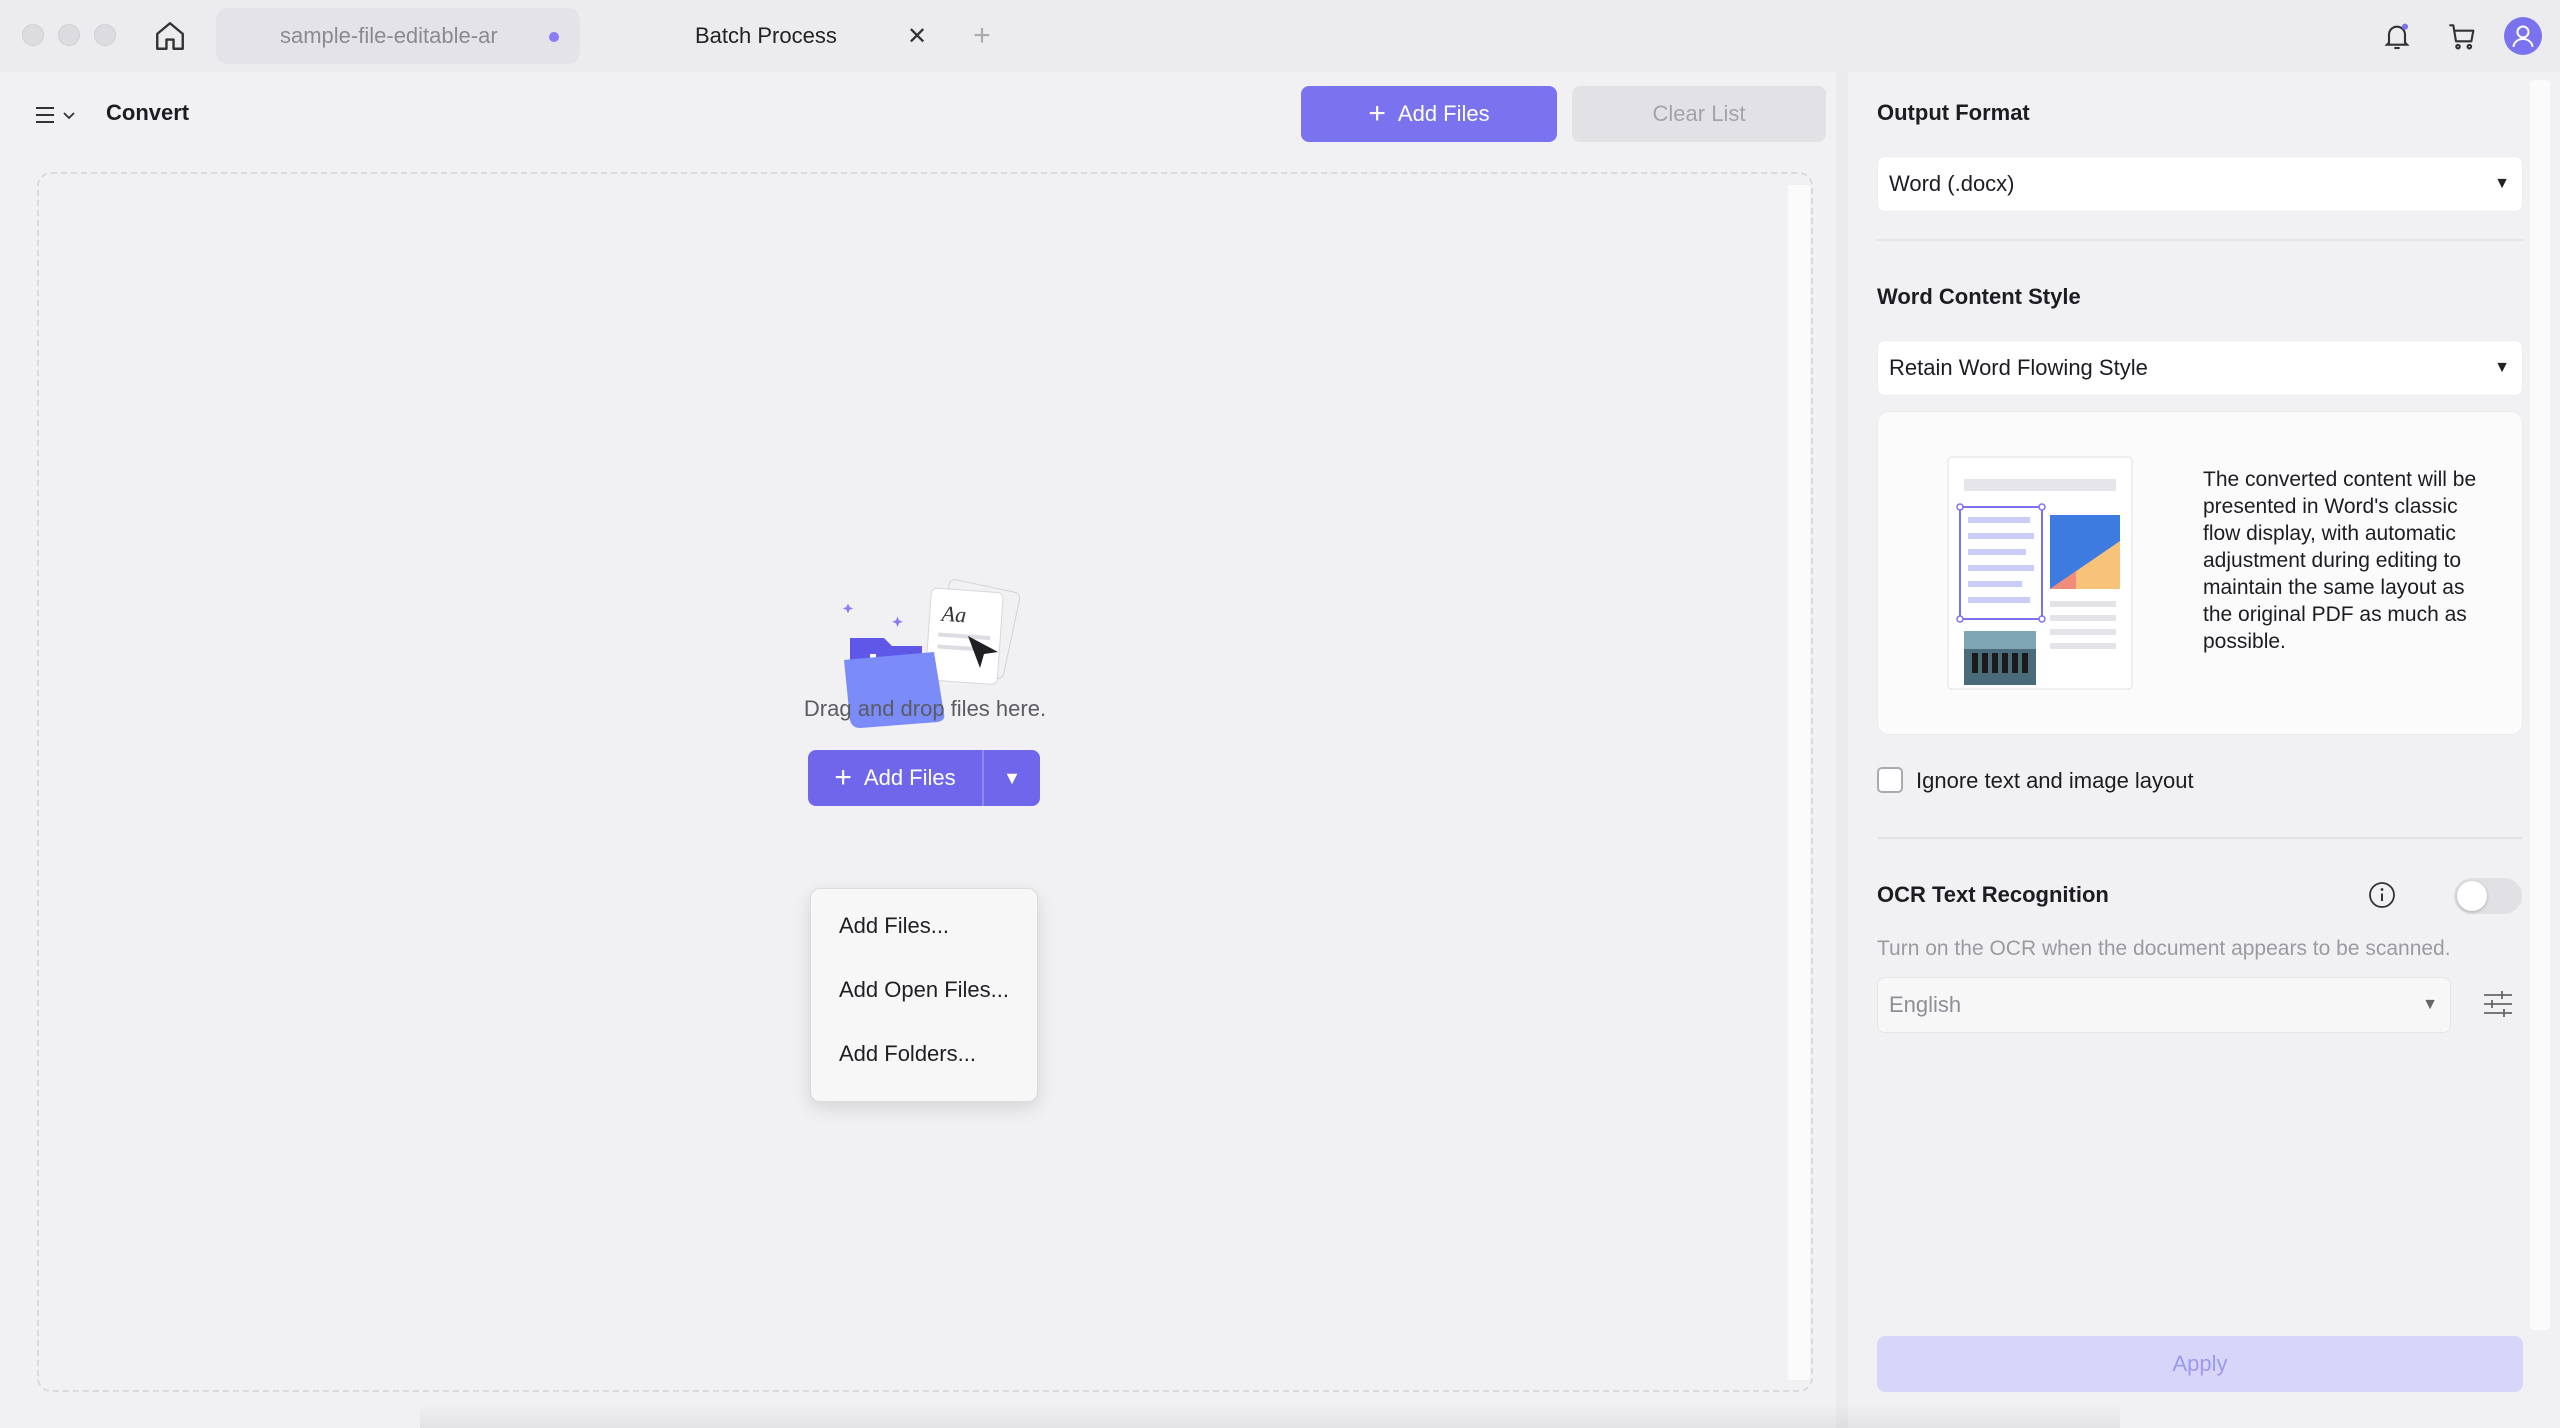 The image size is (2560, 1428). Describe the element at coordinates (2164, 1005) in the screenshot. I see `ocr-language-select: English ▼` at that location.